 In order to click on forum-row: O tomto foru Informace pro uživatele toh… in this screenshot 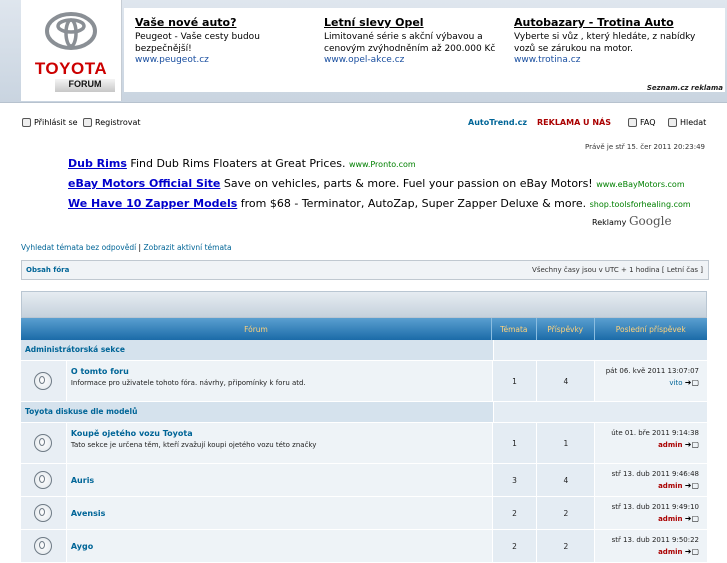, I will do `click(364, 381)`.